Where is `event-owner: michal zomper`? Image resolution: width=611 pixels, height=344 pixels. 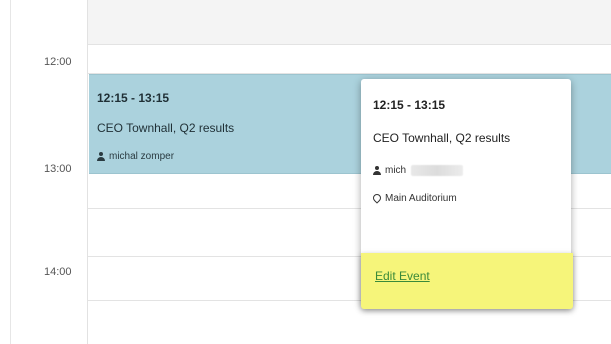
event-owner: michal zomper is located at coordinates (135, 156).